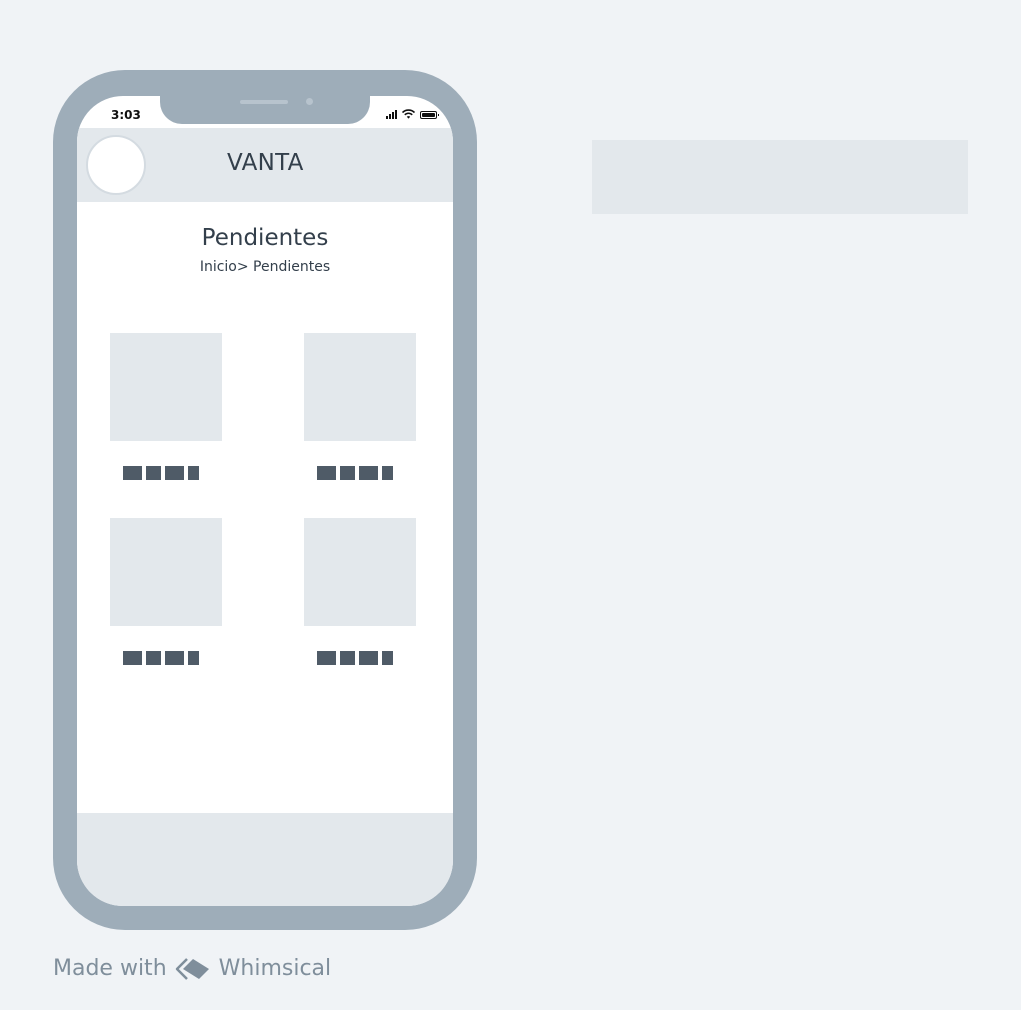 This screenshot has width=1021, height=1010. What do you see at coordinates (110, 968) in the screenshot?
I see `watermark-prefix: Made with` at bounding box center [110, 968].